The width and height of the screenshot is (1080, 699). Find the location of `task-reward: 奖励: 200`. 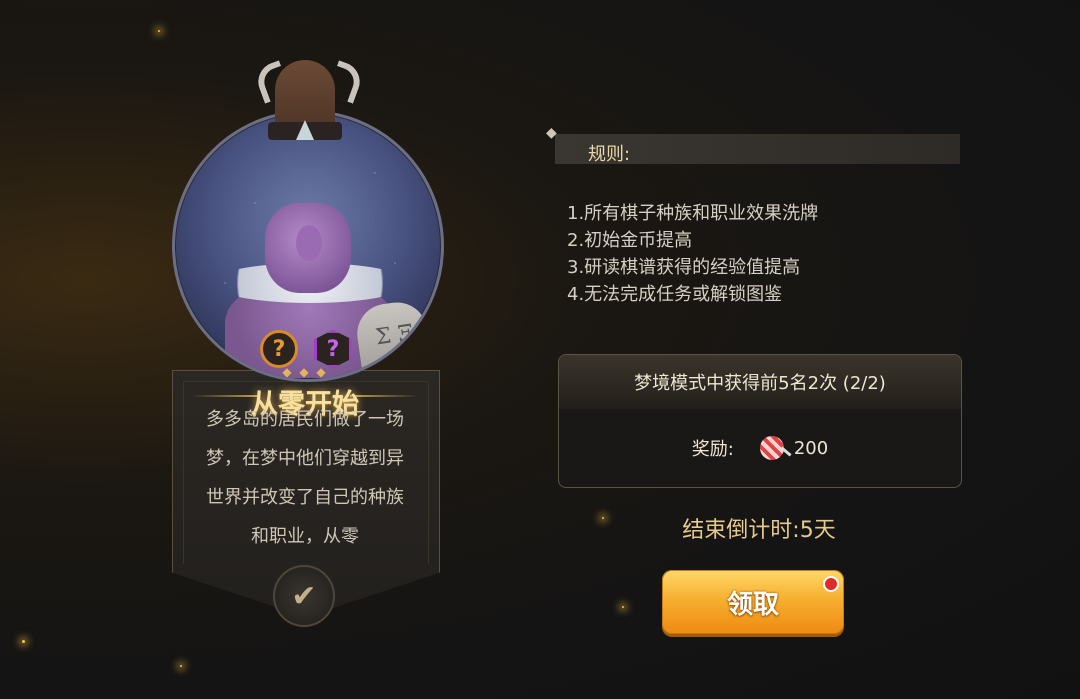

task-reward: 奖励: 200 is located at coordinates (760, 448).